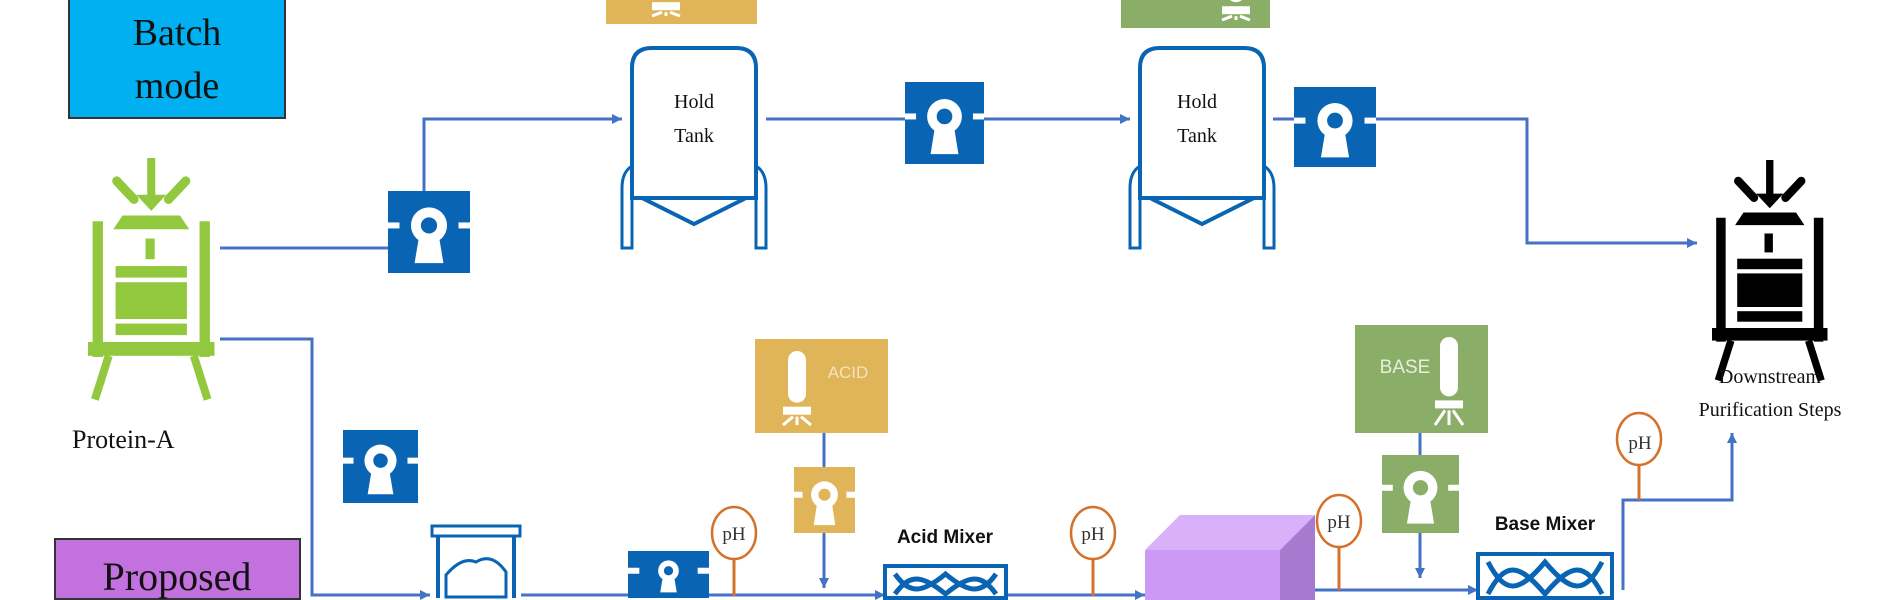 The image size is (1900, 600). What do you see at coordinates (1075, 595) in the screenshot?
I see `flow-line-acid-mixer-to-cube` at bounding box center [1075, 595].